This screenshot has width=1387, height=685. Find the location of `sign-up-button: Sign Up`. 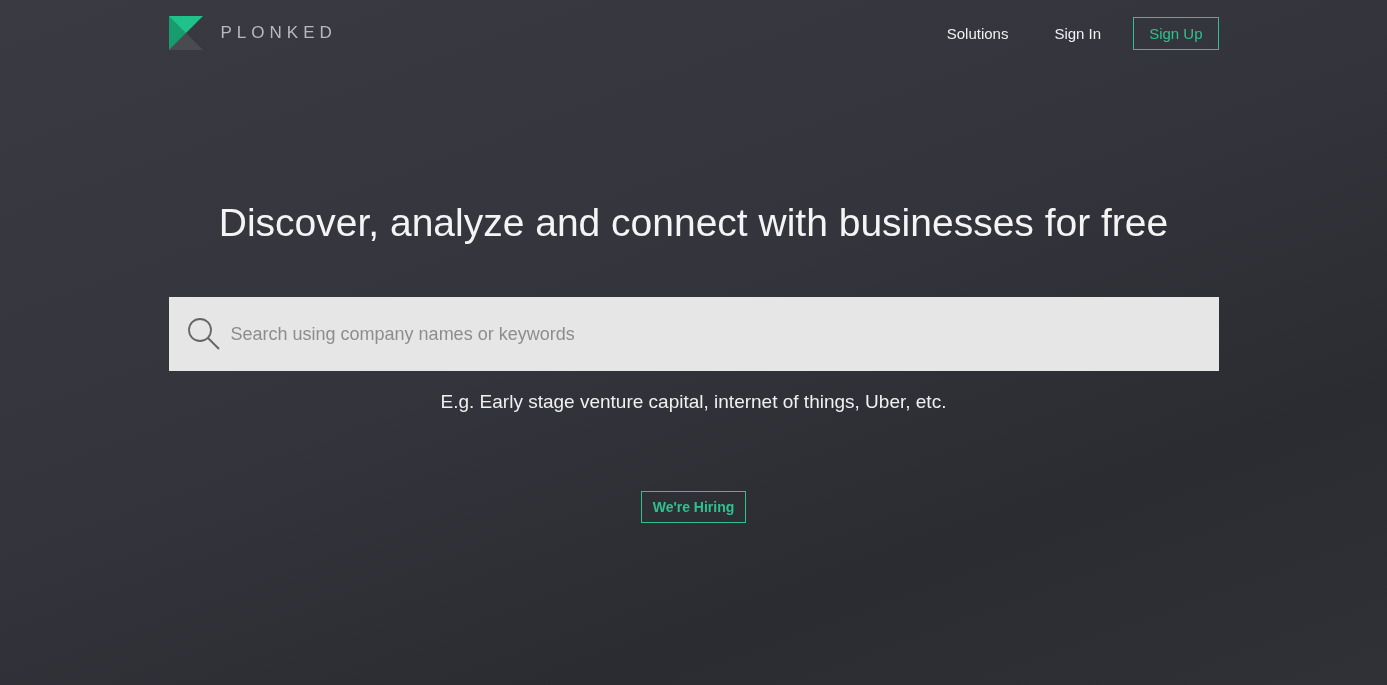

sign-up-button: Sign Up is located at coordinates (1176, 33).